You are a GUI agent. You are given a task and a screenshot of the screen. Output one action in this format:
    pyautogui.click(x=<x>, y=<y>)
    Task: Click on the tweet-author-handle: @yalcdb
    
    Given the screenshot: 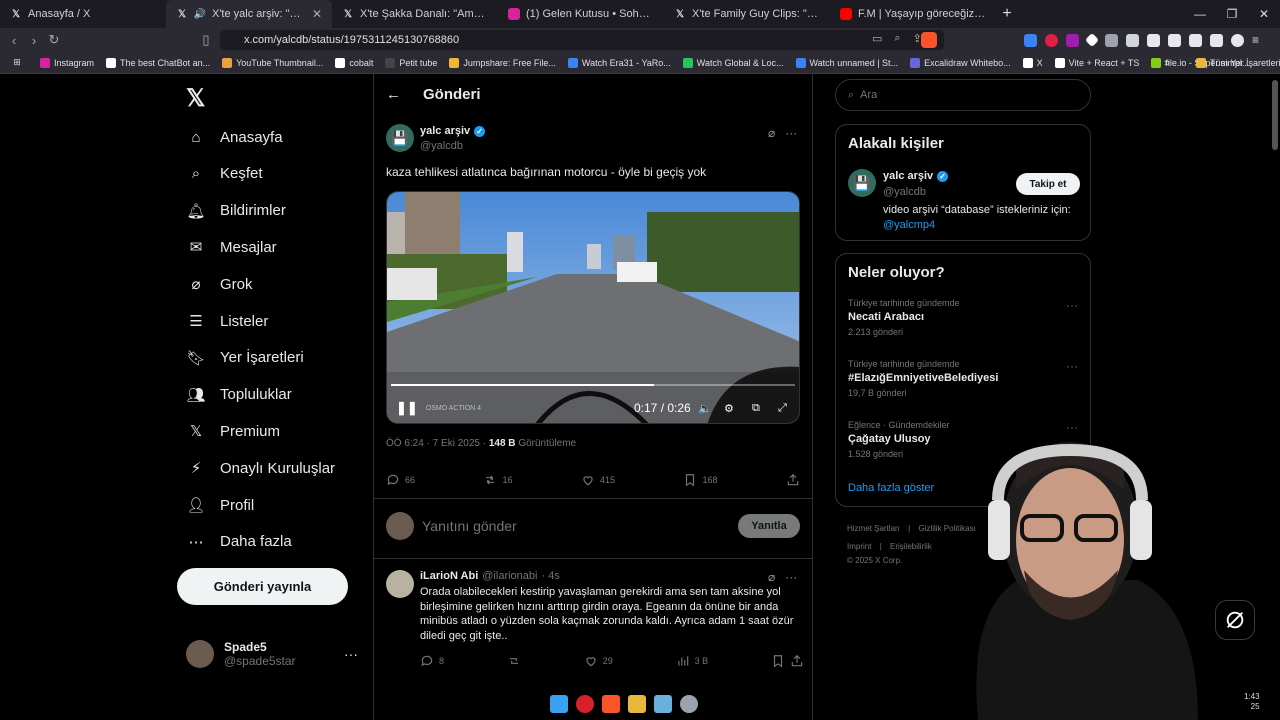 What is the action you would take?
    pyautogui.click(x=441, y=146)
    